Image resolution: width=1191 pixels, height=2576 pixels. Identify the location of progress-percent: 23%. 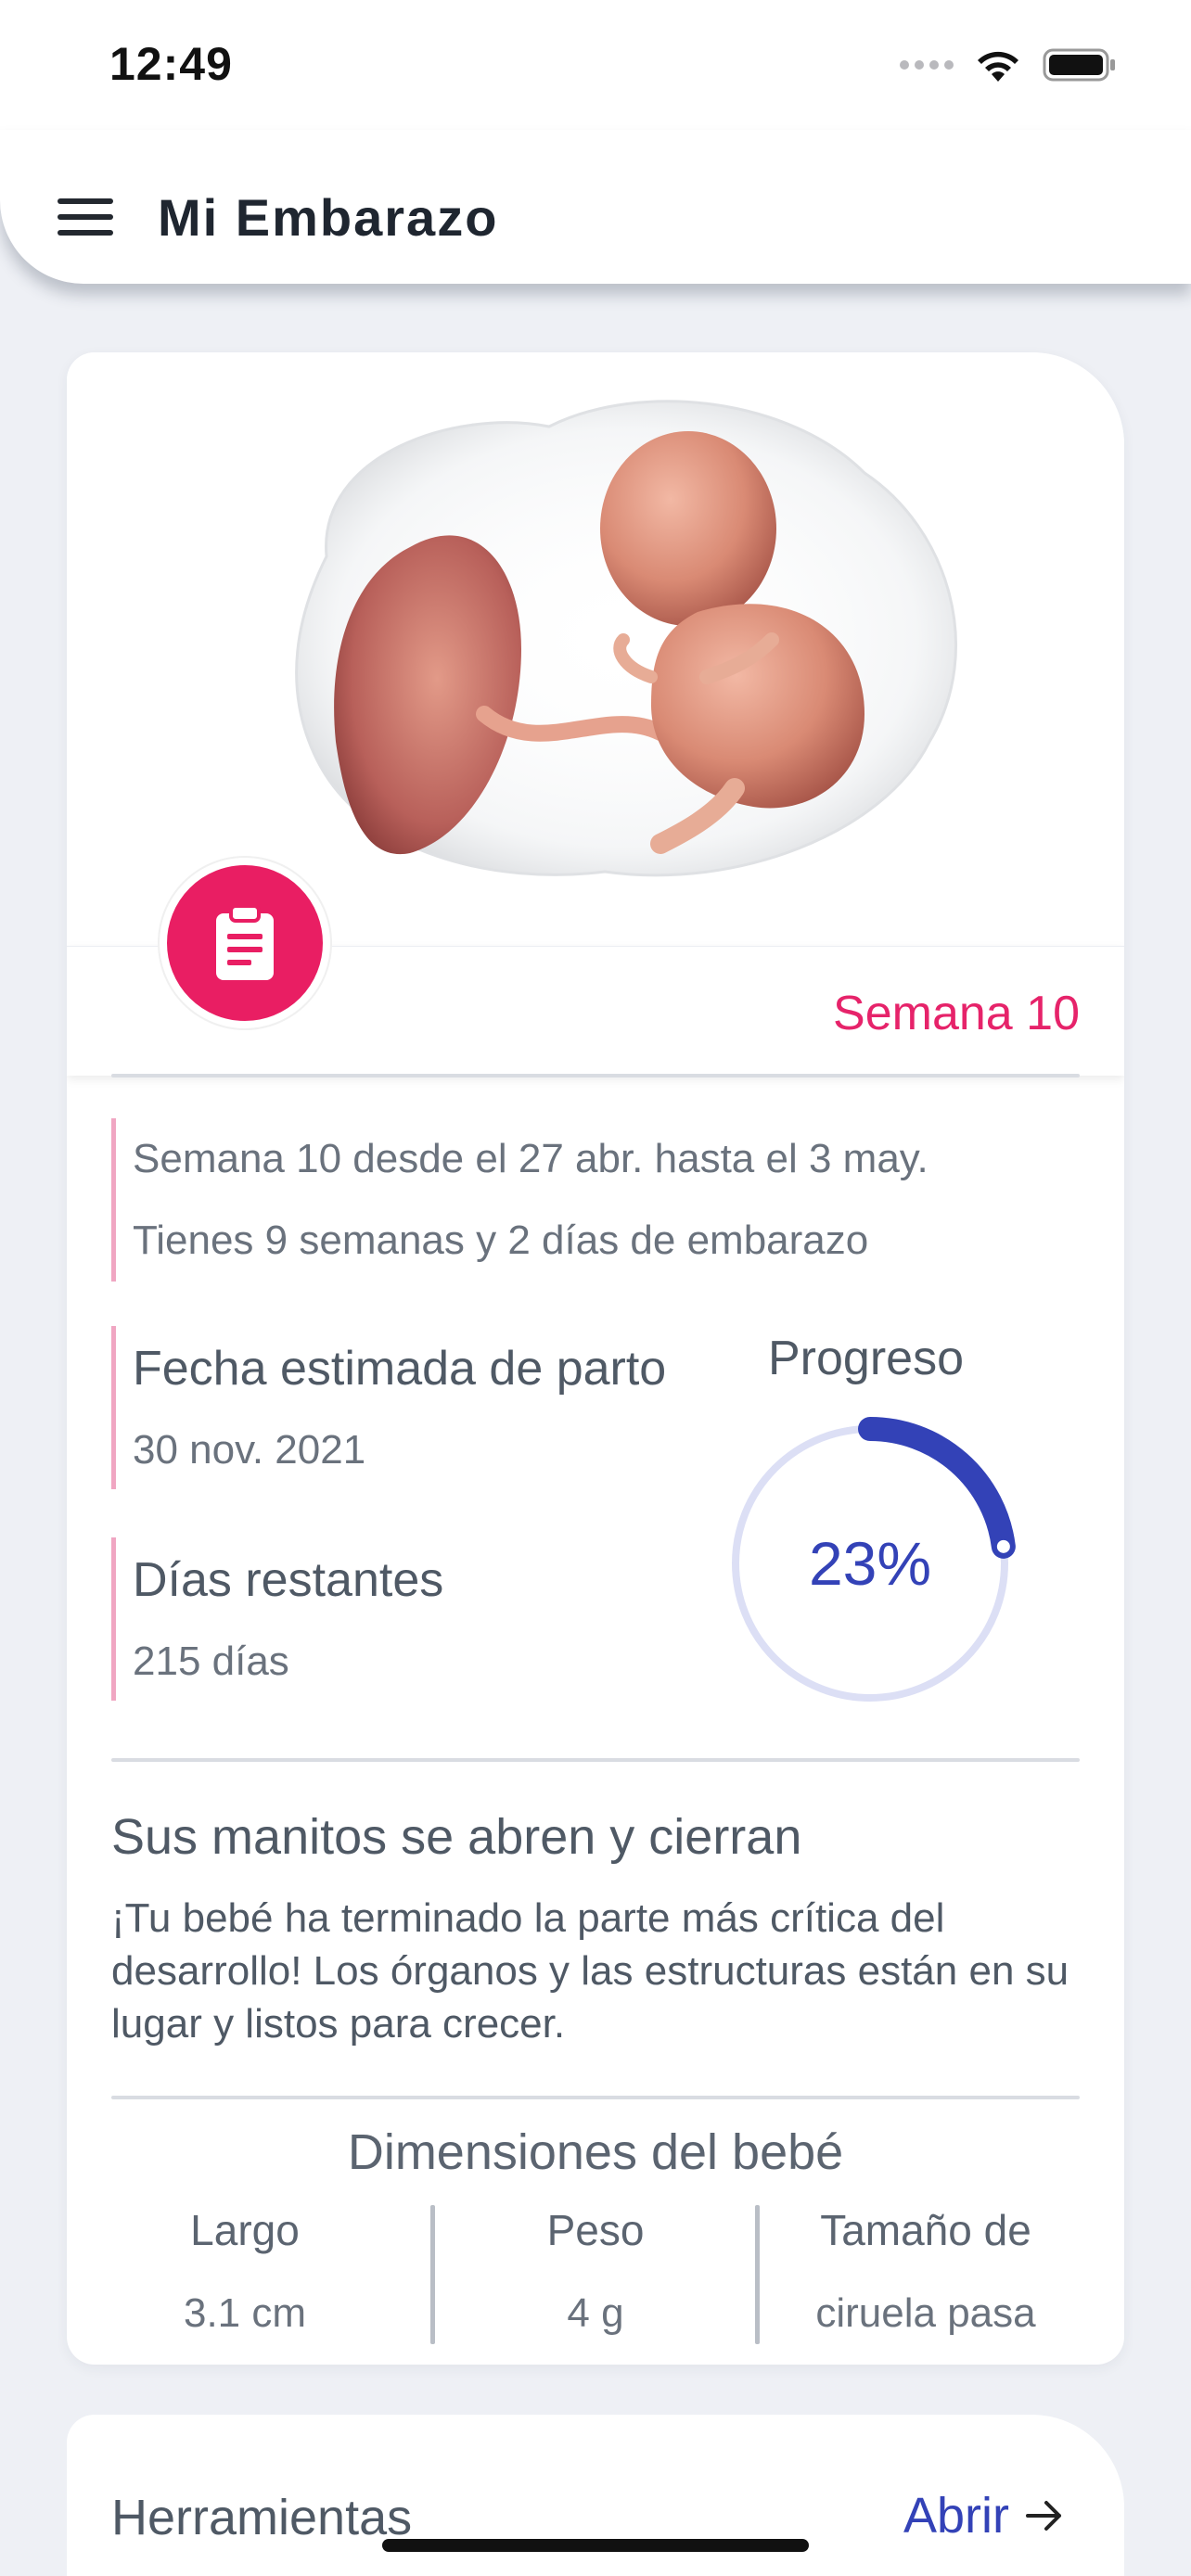
(870, 1564).